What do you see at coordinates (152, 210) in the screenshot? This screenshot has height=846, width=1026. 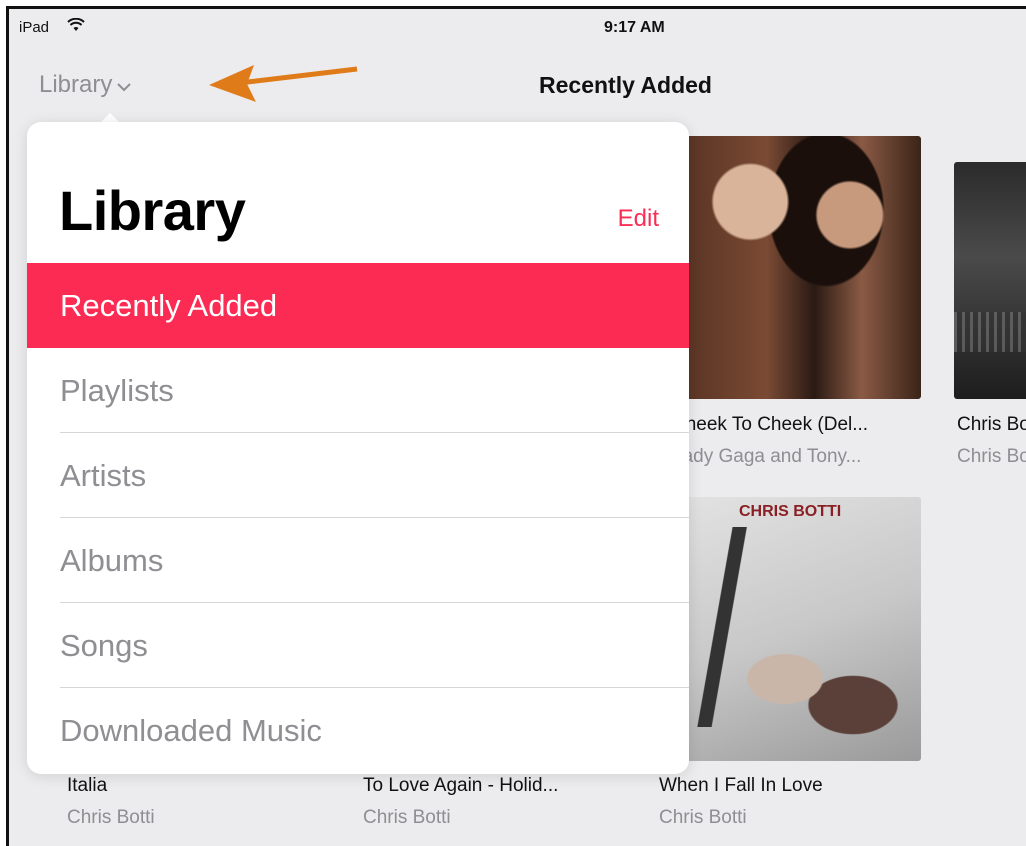 I see `popover-title: Library` at bounding box center [152, 210].